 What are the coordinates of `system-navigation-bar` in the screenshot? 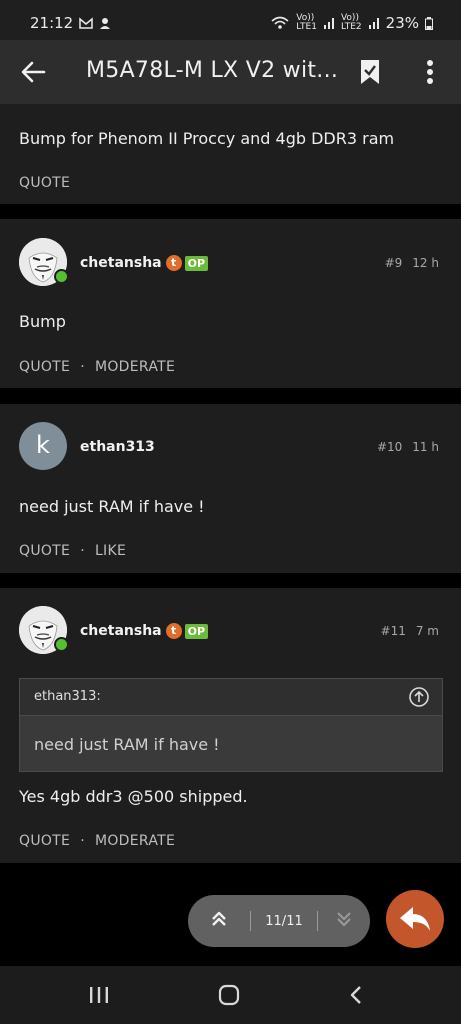 It's located at (230, 995).